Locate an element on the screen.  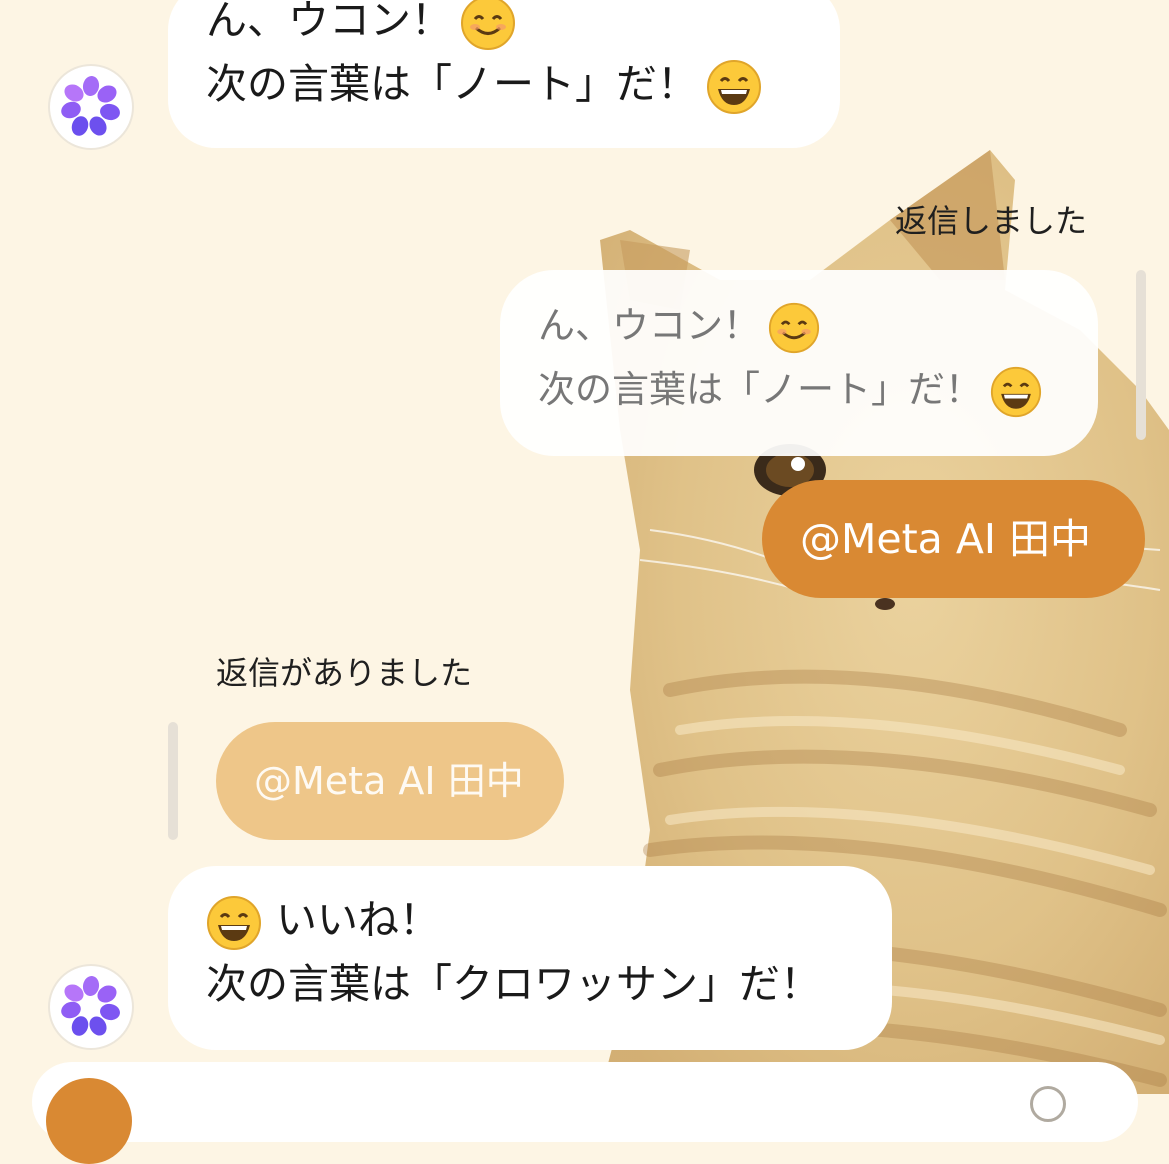
quoted-message: @Meta AI 田中 is located at coordinates (390, 781).